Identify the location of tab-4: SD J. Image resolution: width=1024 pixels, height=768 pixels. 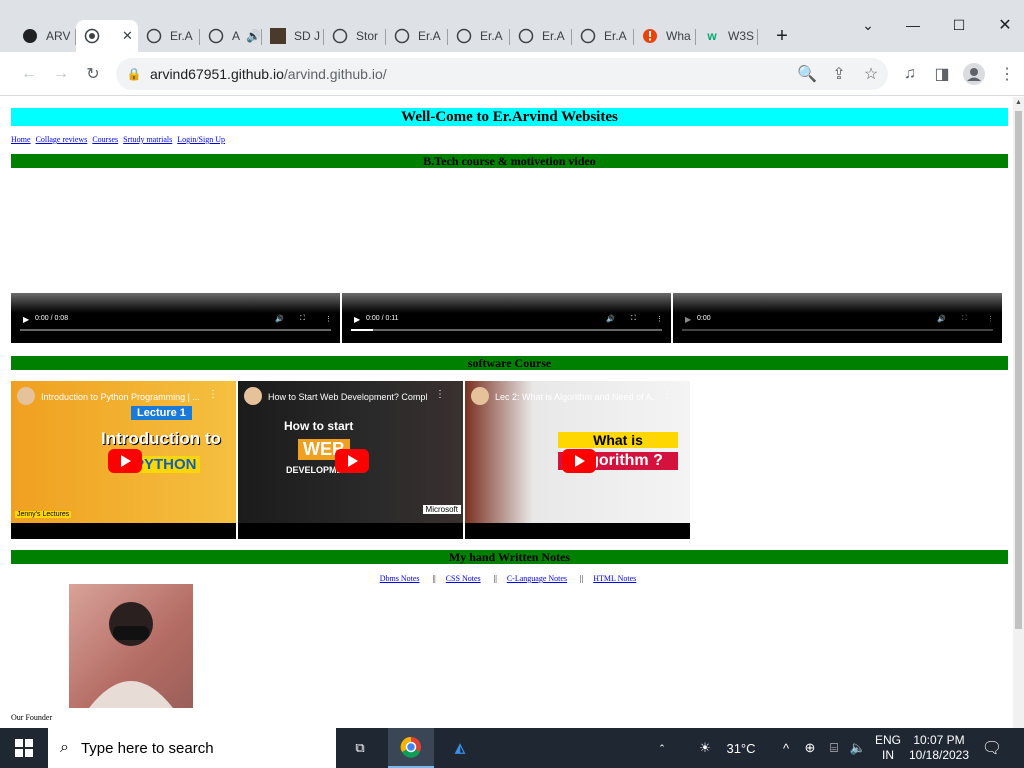
(293, 36).